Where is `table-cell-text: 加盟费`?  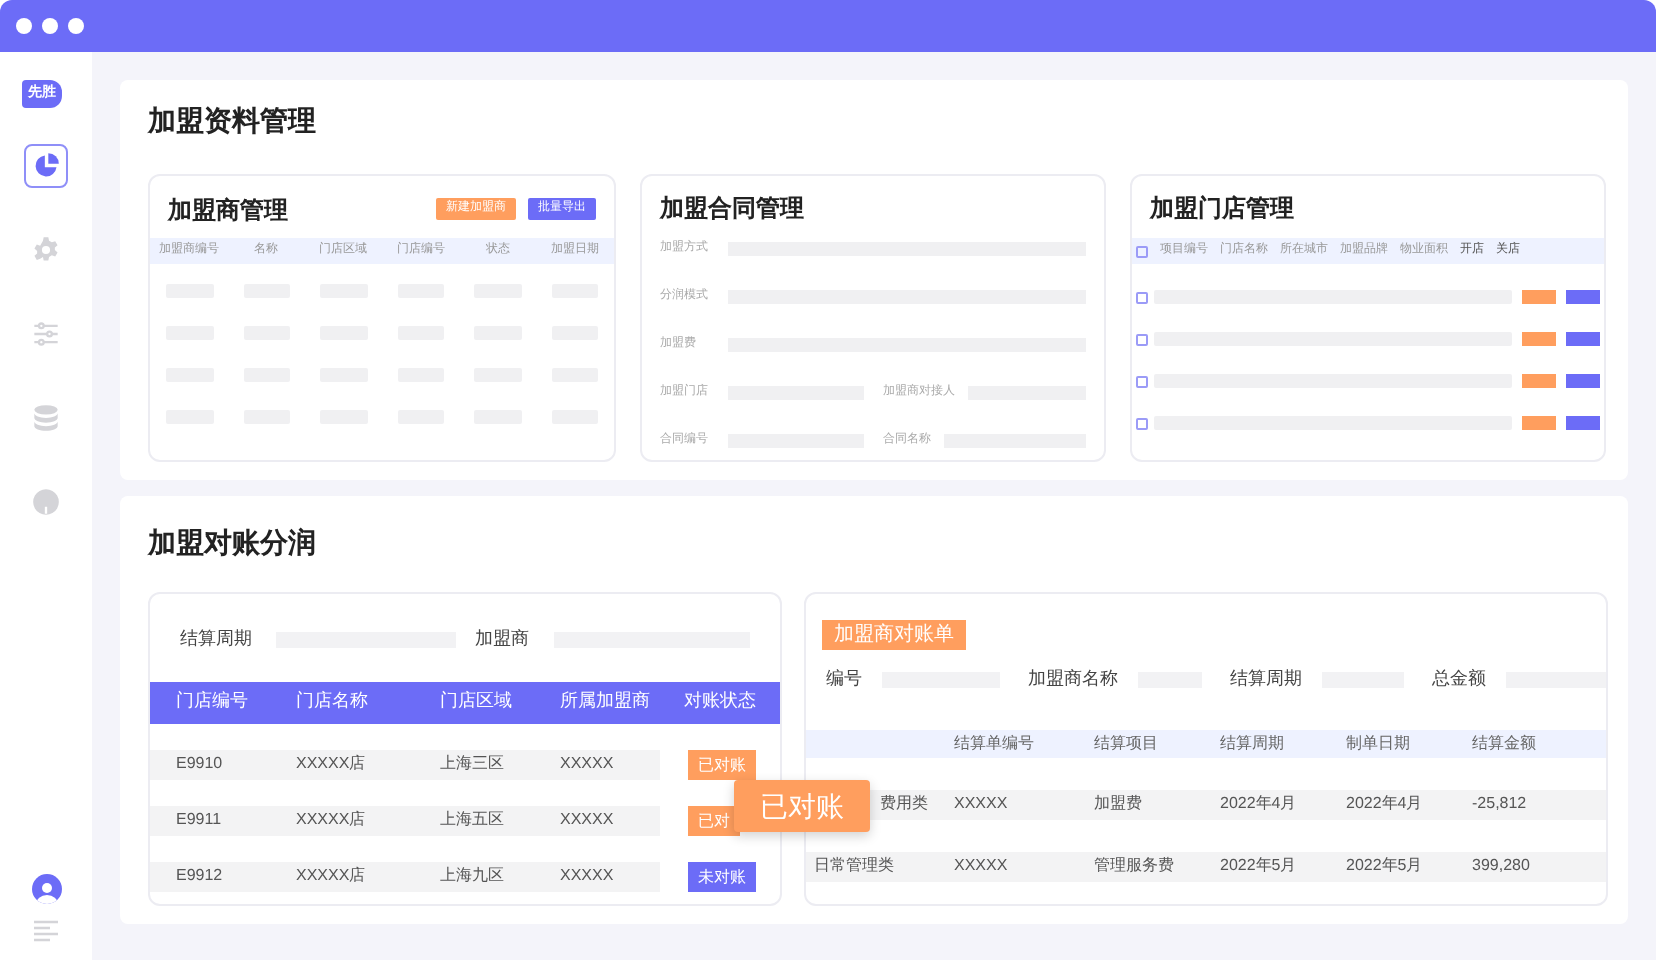 table-cell-text: 加盟费 is located at coordinates (1119, 804).